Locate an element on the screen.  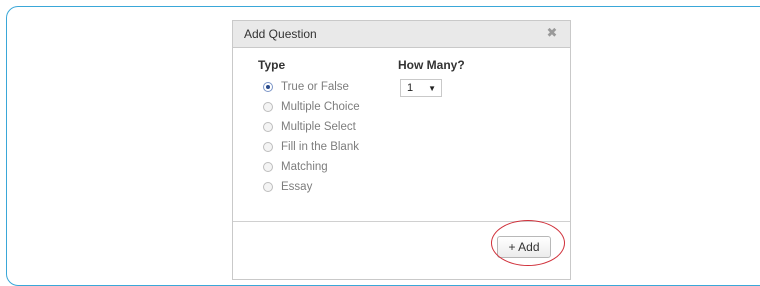
type-label: Type is located at coordinates (272, 65).